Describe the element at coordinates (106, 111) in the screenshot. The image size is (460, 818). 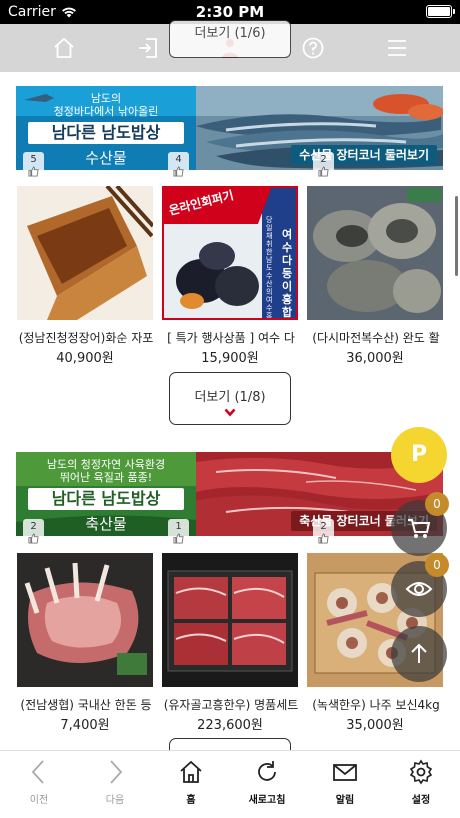
I see `seafood-banner-line2: 청정바다에서 낚아올린` at that location.